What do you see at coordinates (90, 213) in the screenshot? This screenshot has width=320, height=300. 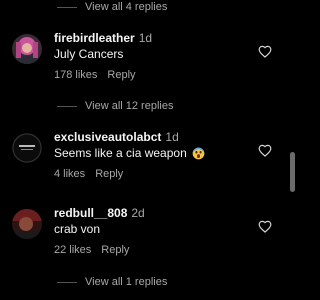 I see `username-link: redbull__808` at bounding box center [90, 213].